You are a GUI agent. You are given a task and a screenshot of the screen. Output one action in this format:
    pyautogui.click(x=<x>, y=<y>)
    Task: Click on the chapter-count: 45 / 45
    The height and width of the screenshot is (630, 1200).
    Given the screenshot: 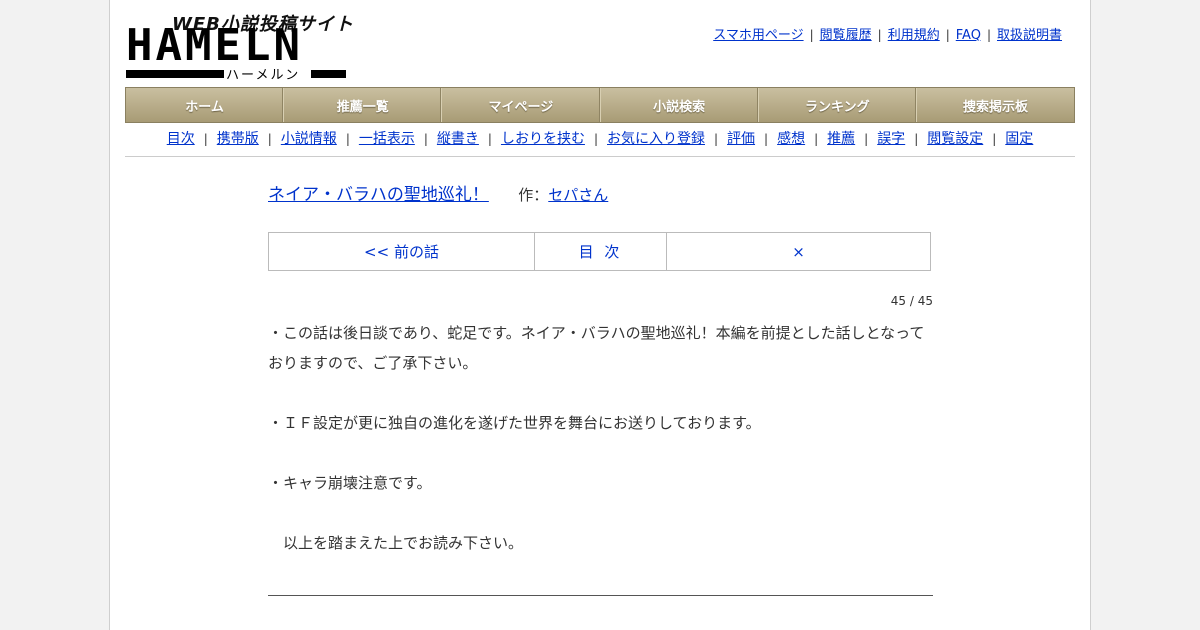 What is the action you would take?
    pyautogui.click(x=911, y=301)
    